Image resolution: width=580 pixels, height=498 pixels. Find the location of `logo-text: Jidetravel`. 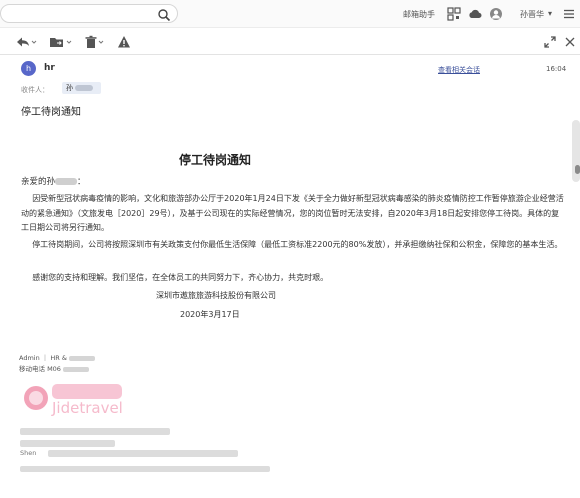

logo-text: Jidetravel is located at coordinates (87, 408).